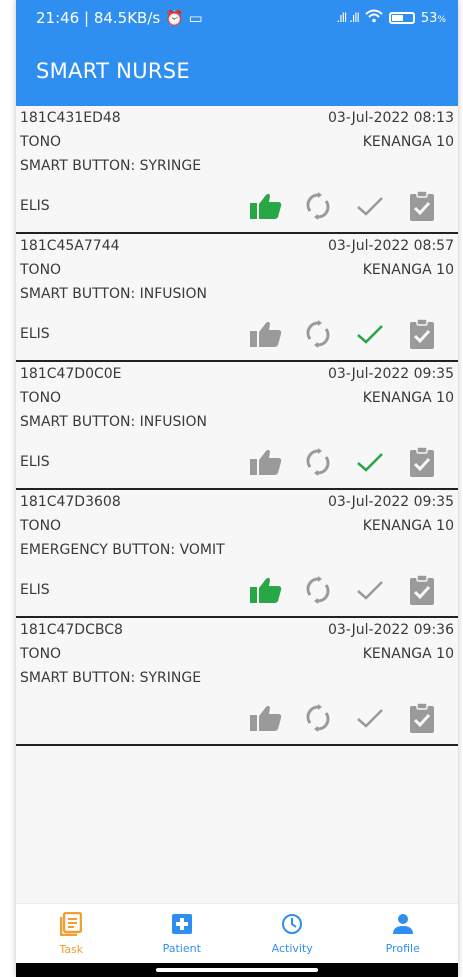 This screenshot has width=463, height=977. What do you see at coordinates (390, 246) in the screenshot?
I see `task-datetime: 03-Jul-2022 08:57` at bounding box center [390, 246].